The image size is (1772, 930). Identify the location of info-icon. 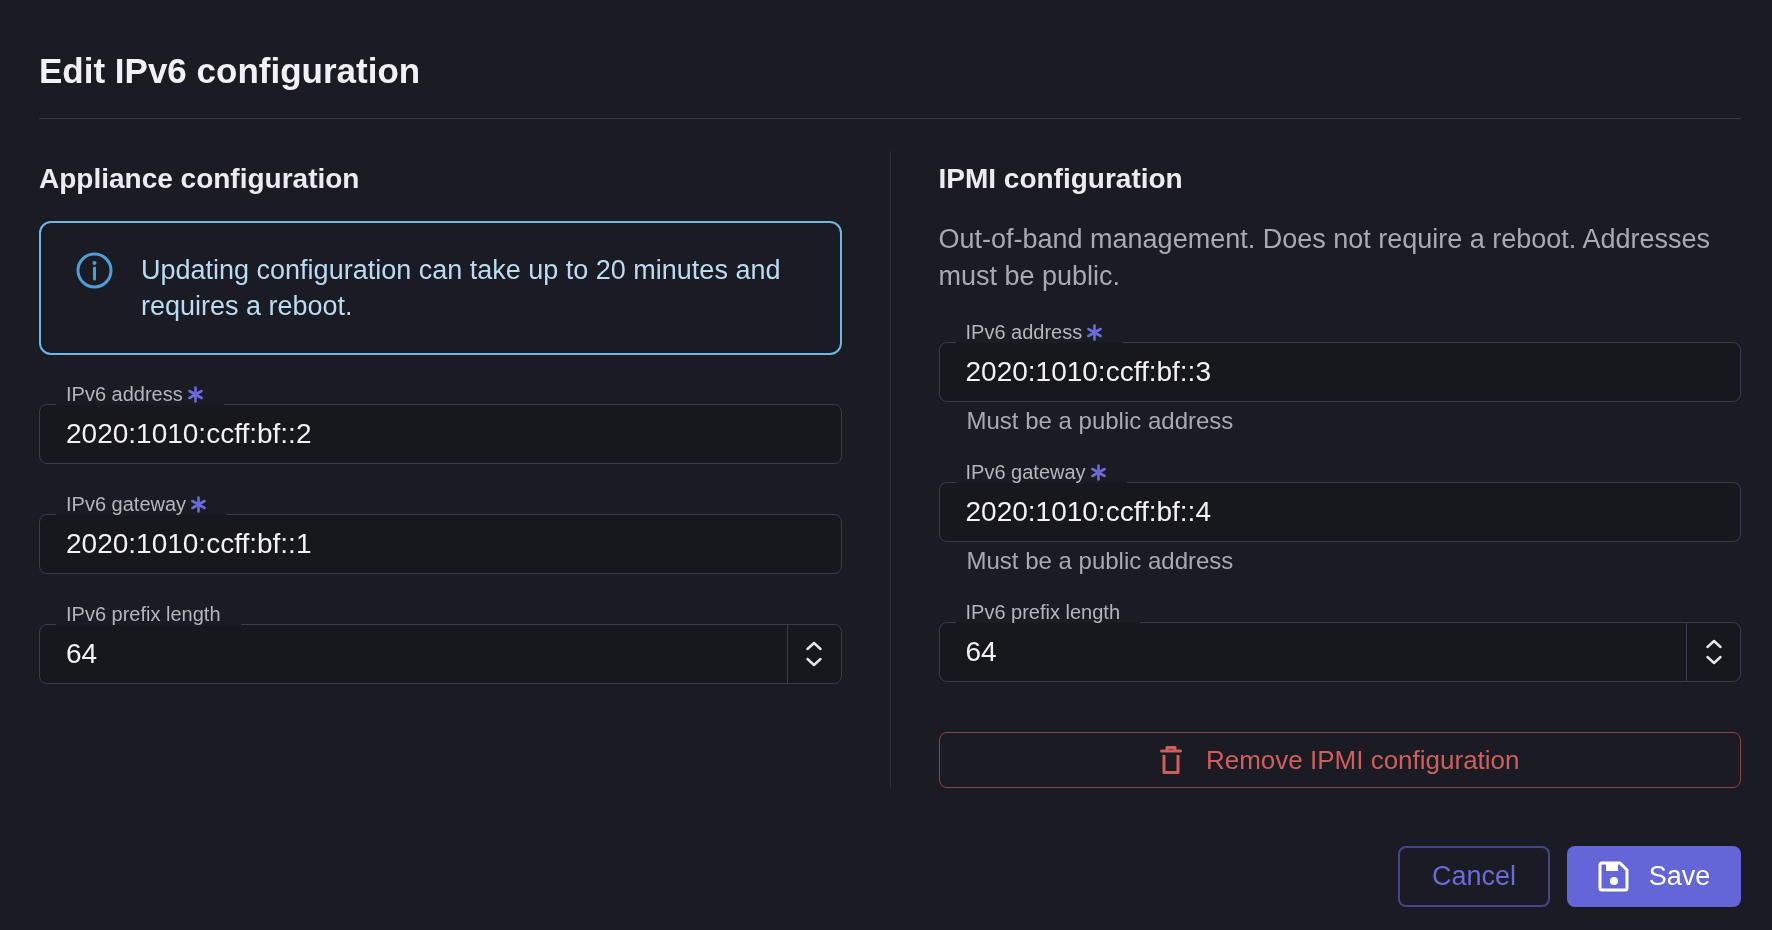
(94, 270).